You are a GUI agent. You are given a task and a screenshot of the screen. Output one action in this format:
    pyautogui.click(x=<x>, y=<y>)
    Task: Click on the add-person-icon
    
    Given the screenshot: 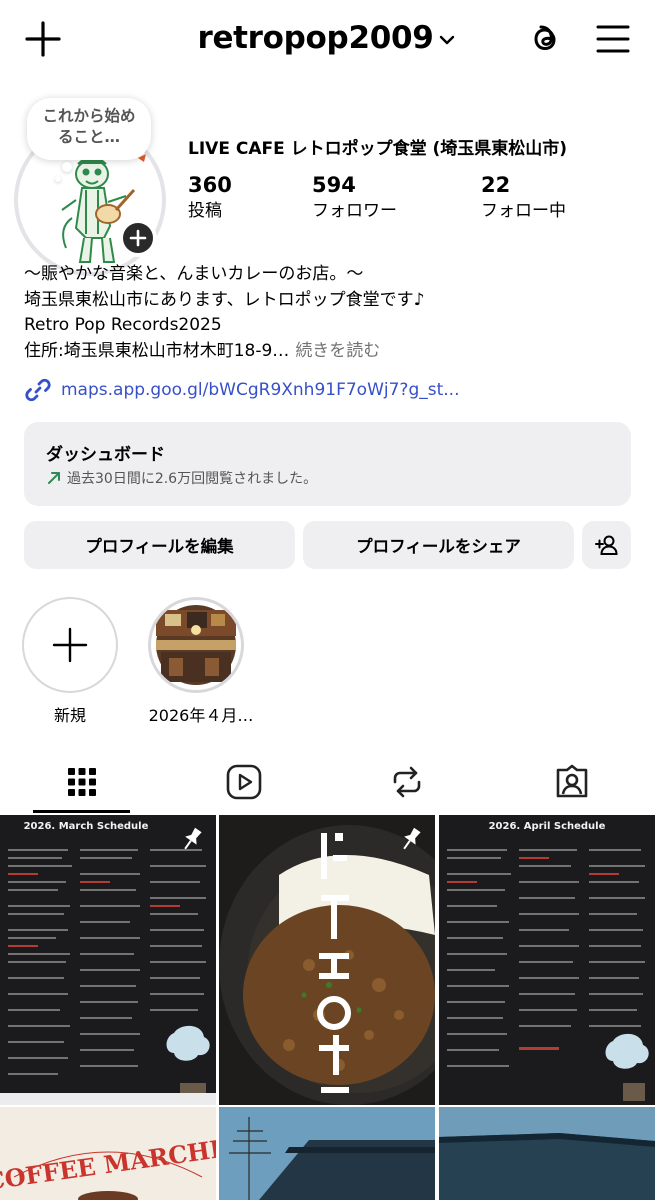 What is the action you would take?
    pyautogui.click(x=606, y=545)
    